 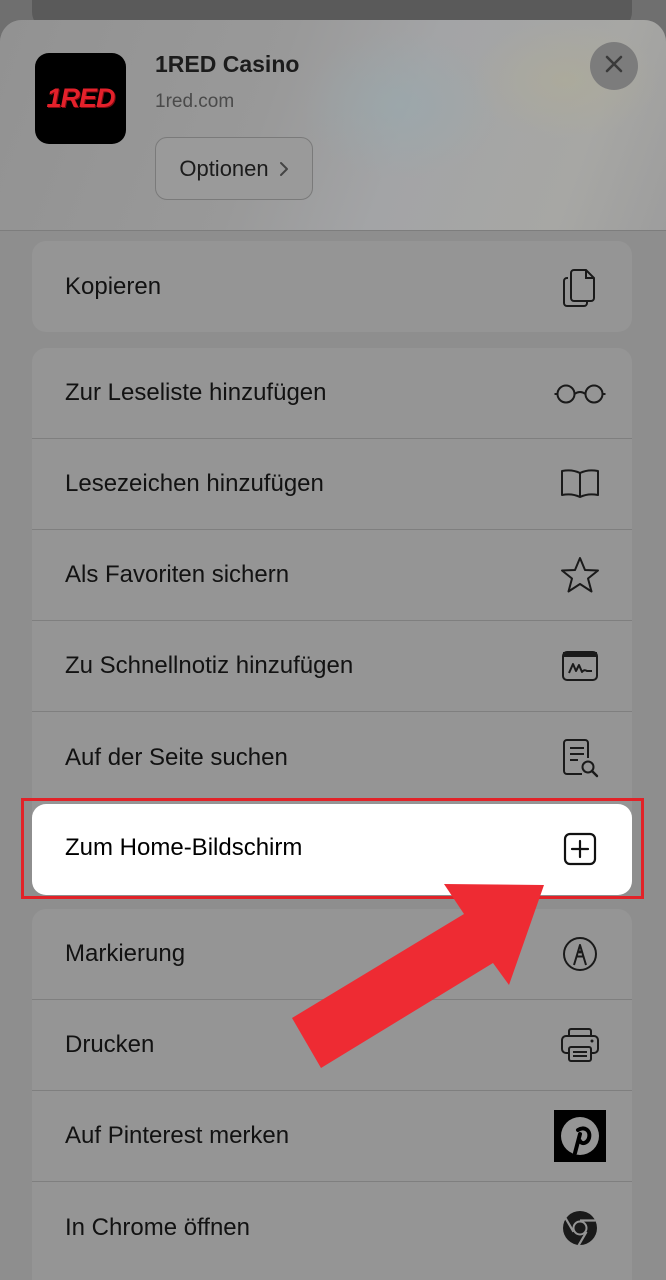 I want to click on site-icon: 1RED, so click(x=80, y=98).